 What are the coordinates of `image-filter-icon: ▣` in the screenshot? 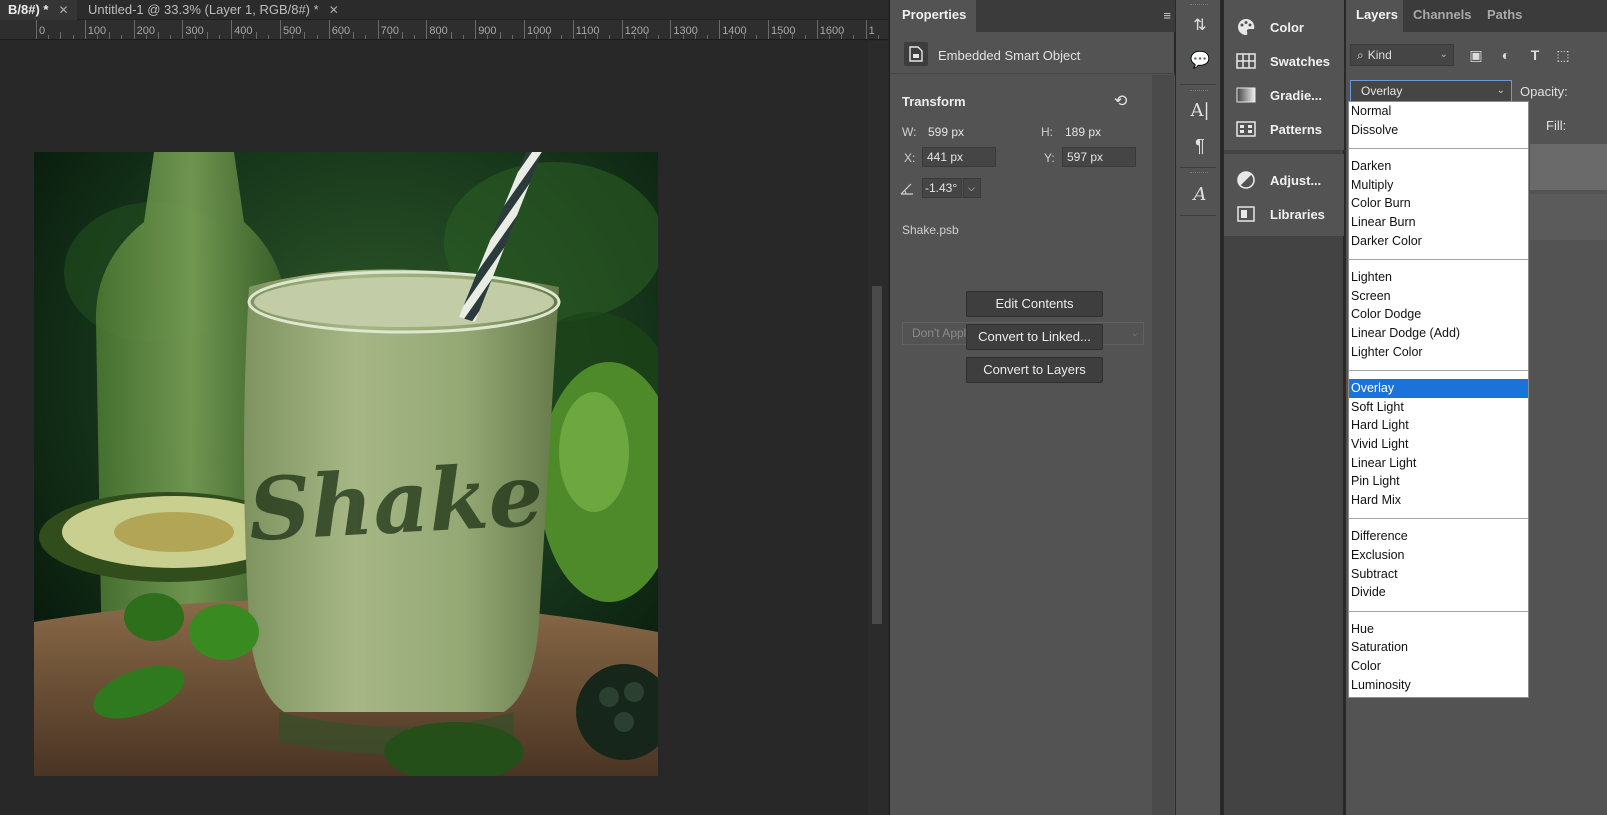 It's located at (1476, 55).